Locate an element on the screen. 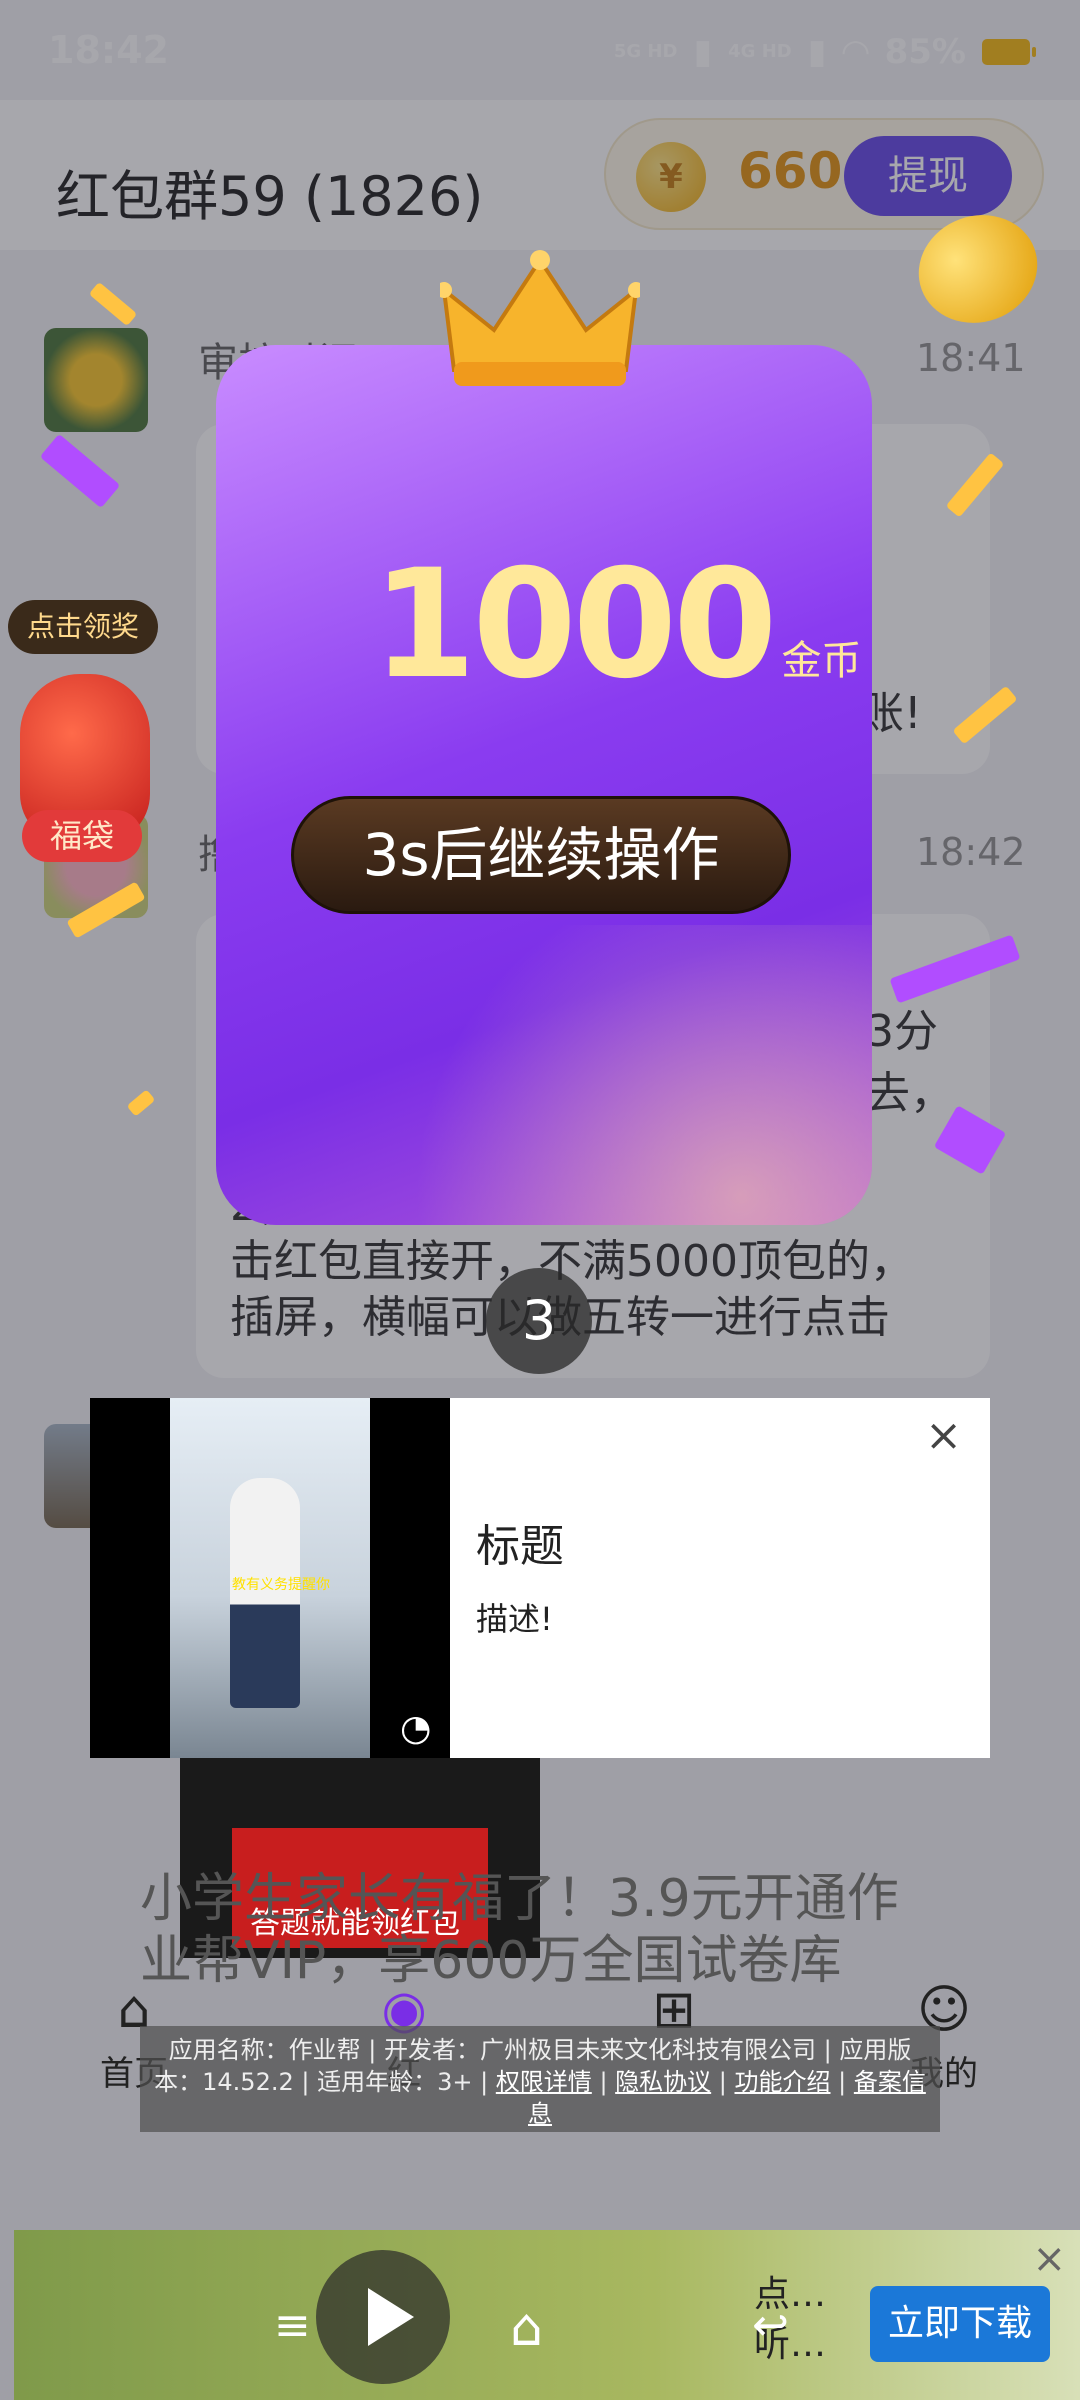 The width and height of the screenshot is (1080, 2400). sound-icon: ◔ is located at coordinates (415, 1728).